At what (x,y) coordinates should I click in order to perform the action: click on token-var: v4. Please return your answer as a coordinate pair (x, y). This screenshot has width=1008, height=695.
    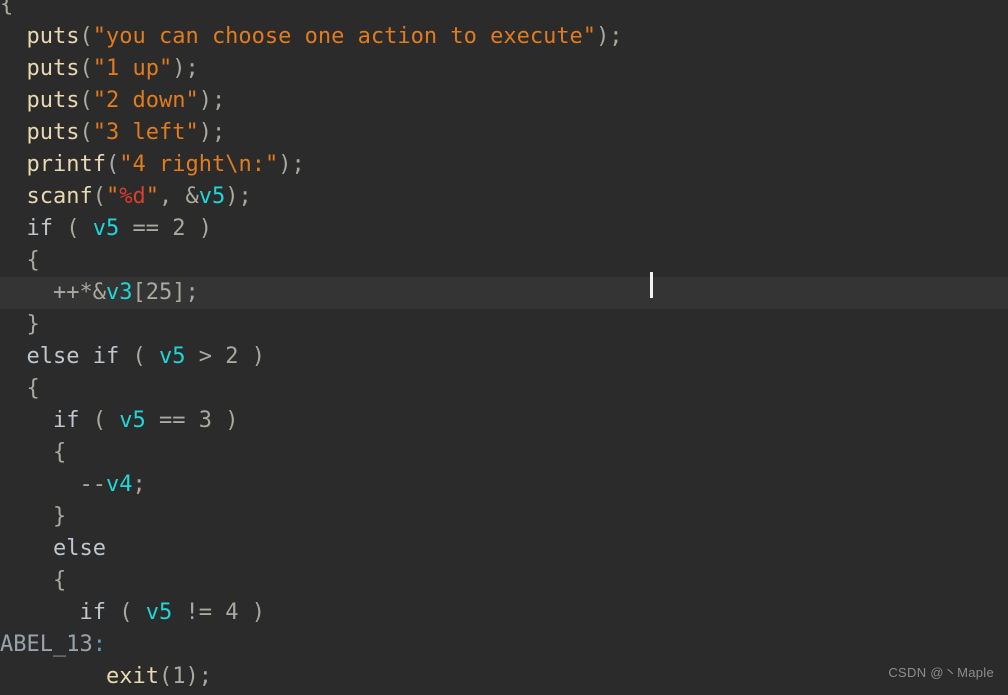
    Looking at the image, I should click on (119, 484).